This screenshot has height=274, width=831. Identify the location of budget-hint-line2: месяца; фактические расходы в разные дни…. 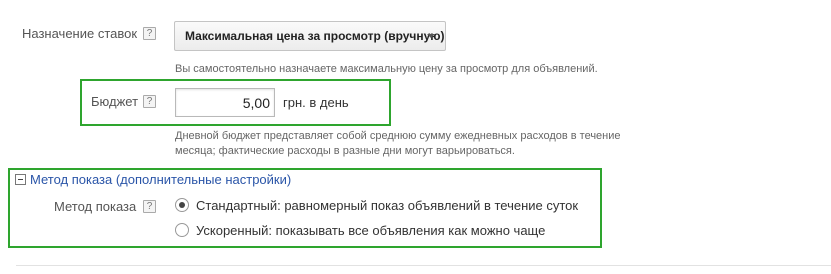
(345, 151).